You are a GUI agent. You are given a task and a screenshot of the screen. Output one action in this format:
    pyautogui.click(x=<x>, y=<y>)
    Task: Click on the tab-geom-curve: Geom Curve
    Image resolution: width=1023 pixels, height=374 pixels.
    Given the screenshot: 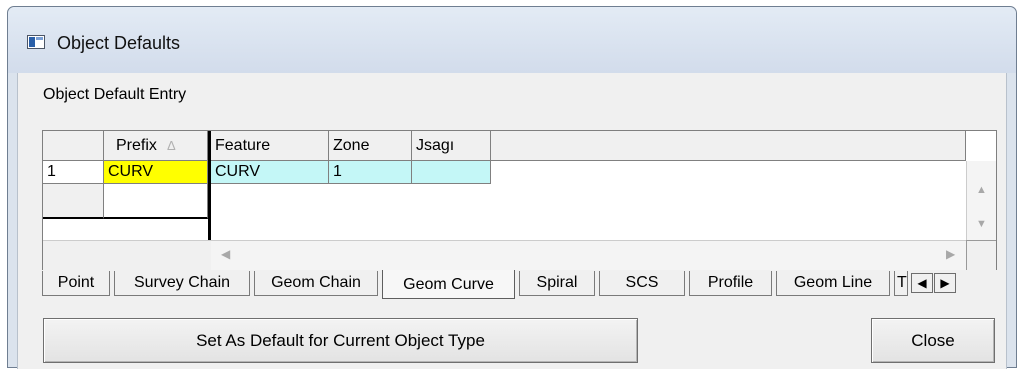 What is the action you would take?
    pyautogui.click(x=448, y=284)
    